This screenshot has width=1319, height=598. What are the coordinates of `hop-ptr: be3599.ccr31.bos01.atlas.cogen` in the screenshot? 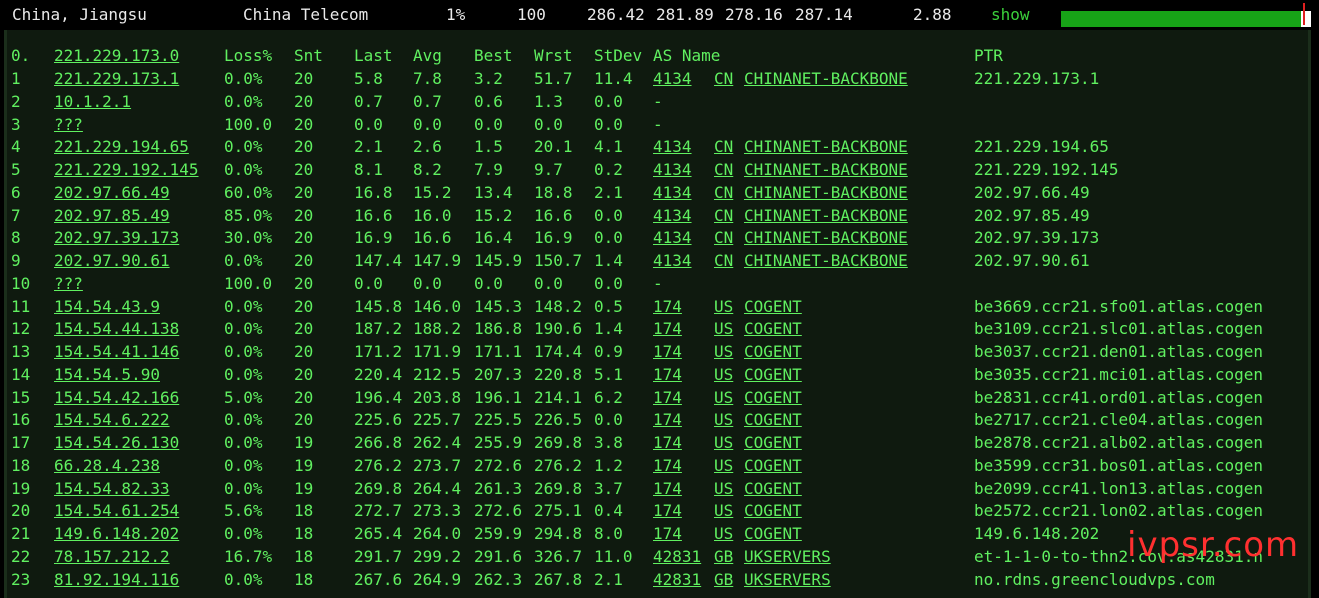 It's located at (1118, 465).